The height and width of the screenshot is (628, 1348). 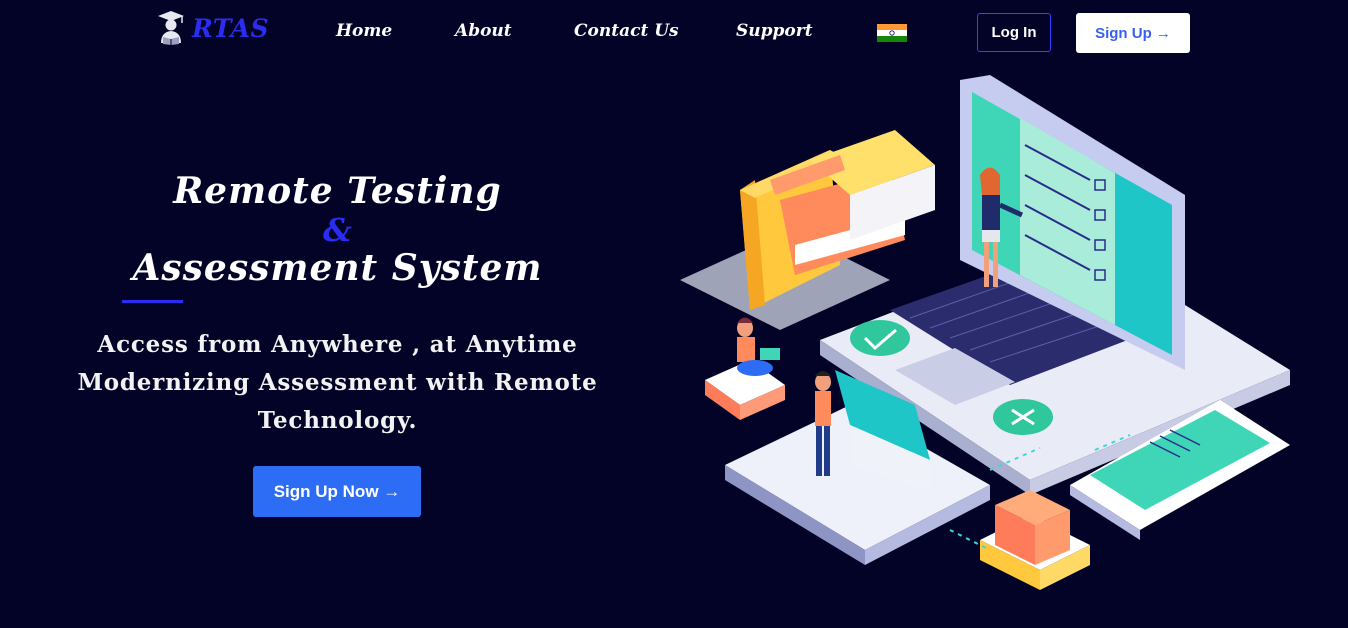 I want to click on hero-title-line-2: Assessment System, so click(x=337, y=268).